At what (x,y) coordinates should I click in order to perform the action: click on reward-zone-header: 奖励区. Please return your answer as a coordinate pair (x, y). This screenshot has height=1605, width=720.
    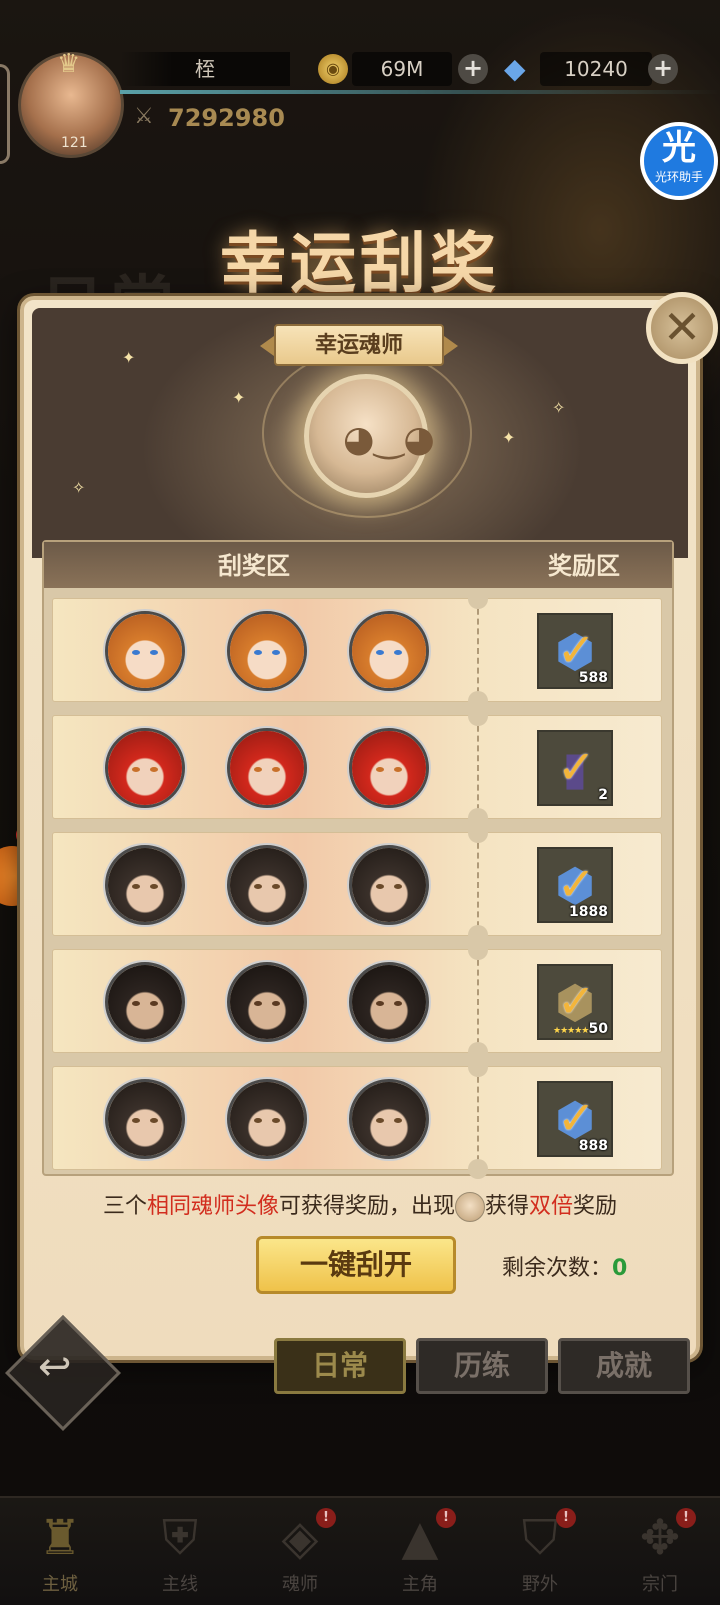
    Looking at the image, I should click on (584, 566).